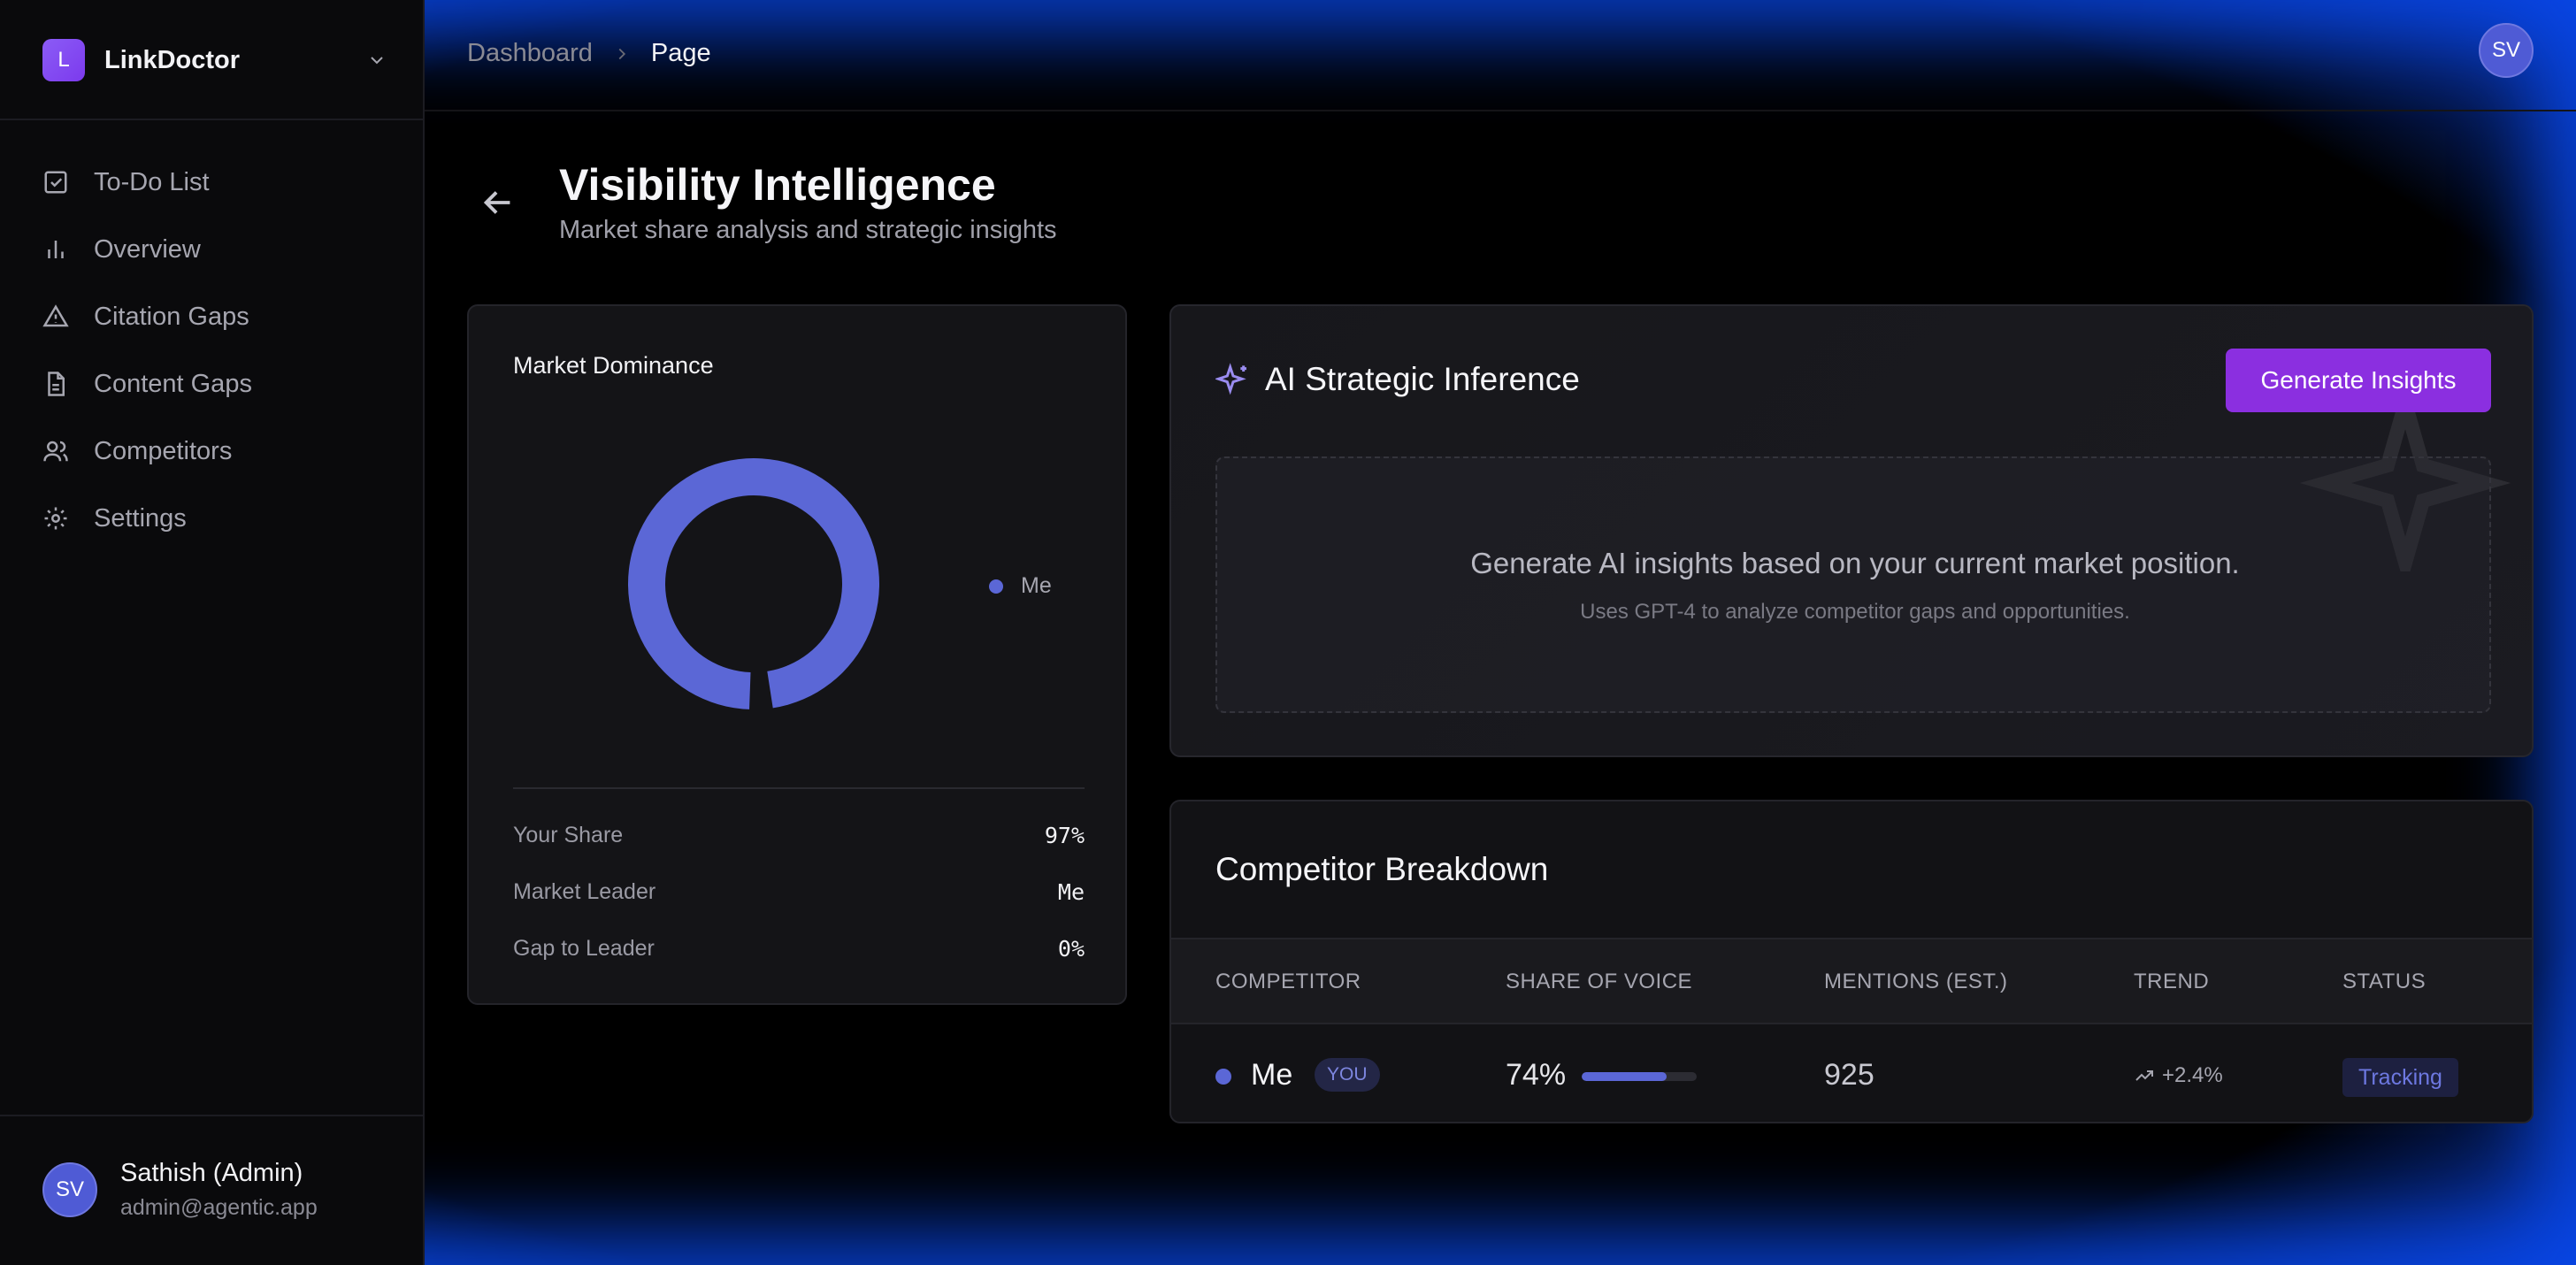  I want to click on stat-value: 0%, so click(1071, 949).